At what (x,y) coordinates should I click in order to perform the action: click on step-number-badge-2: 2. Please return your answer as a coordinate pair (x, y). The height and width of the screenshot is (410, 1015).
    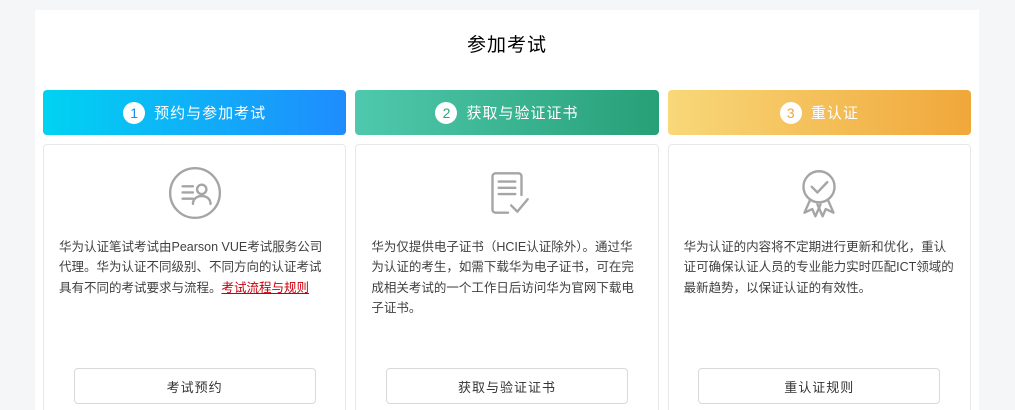
    Looking at the image, I should click on (446, 112).